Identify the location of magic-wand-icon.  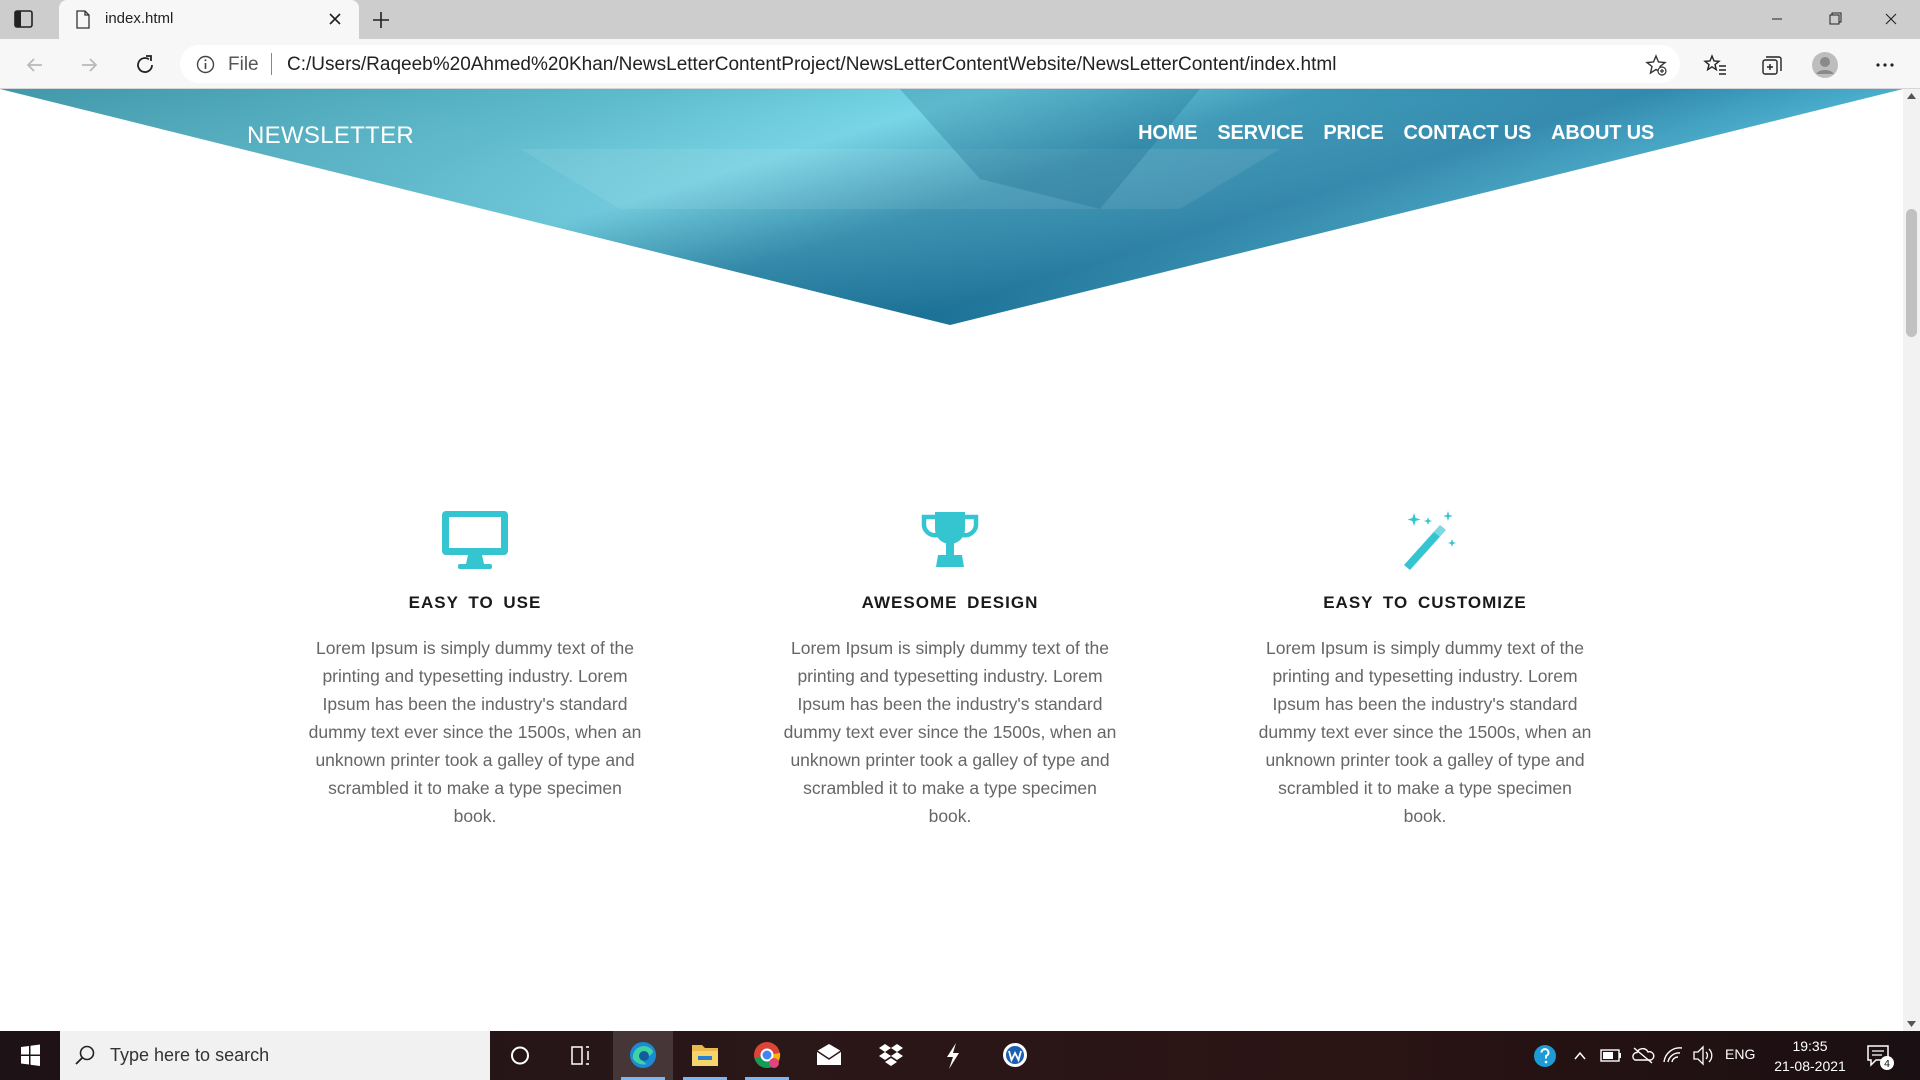
(1430, 540).